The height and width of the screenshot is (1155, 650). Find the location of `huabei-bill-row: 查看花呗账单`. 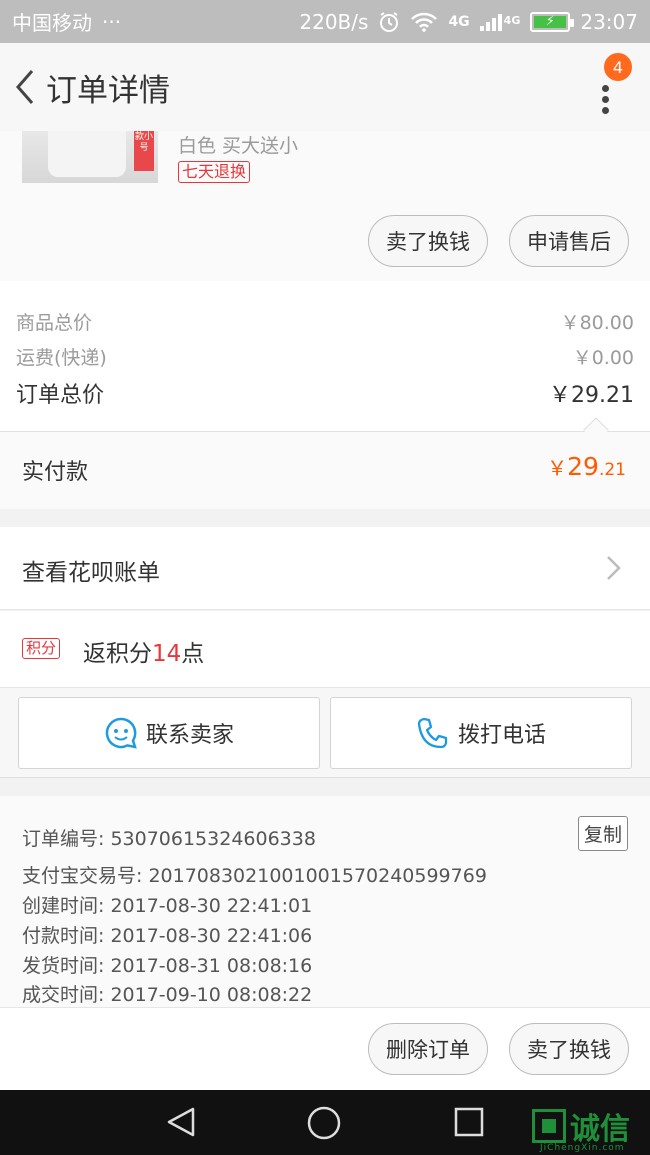

huabei-bill-row: 查看花呗账单 is located at coordinates (325, 568).